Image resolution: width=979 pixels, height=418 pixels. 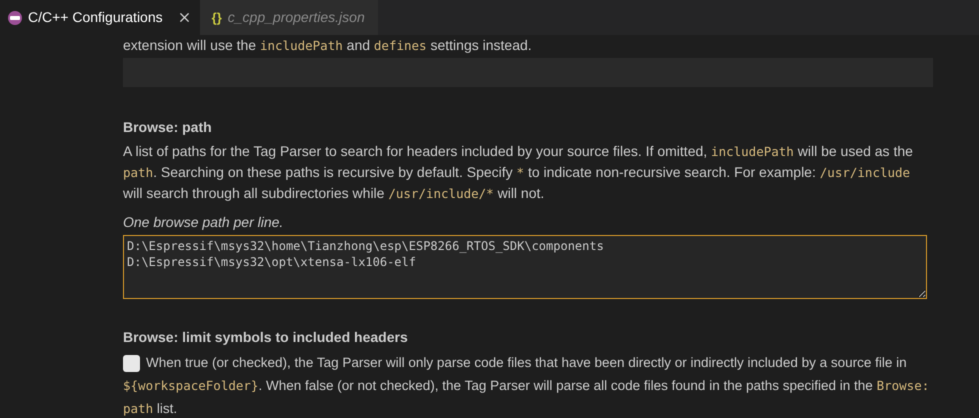 I want to click on field-hint: One browse path per line., so click(x=203, y=222).